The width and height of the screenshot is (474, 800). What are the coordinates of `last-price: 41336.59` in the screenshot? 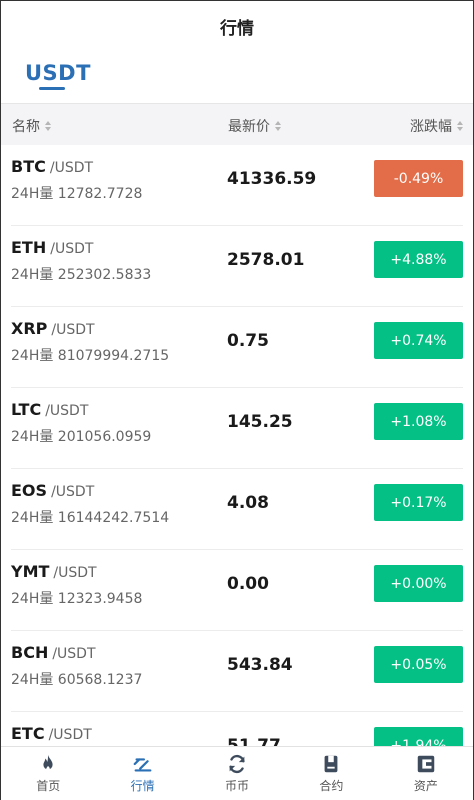 It's located at (272, 179).